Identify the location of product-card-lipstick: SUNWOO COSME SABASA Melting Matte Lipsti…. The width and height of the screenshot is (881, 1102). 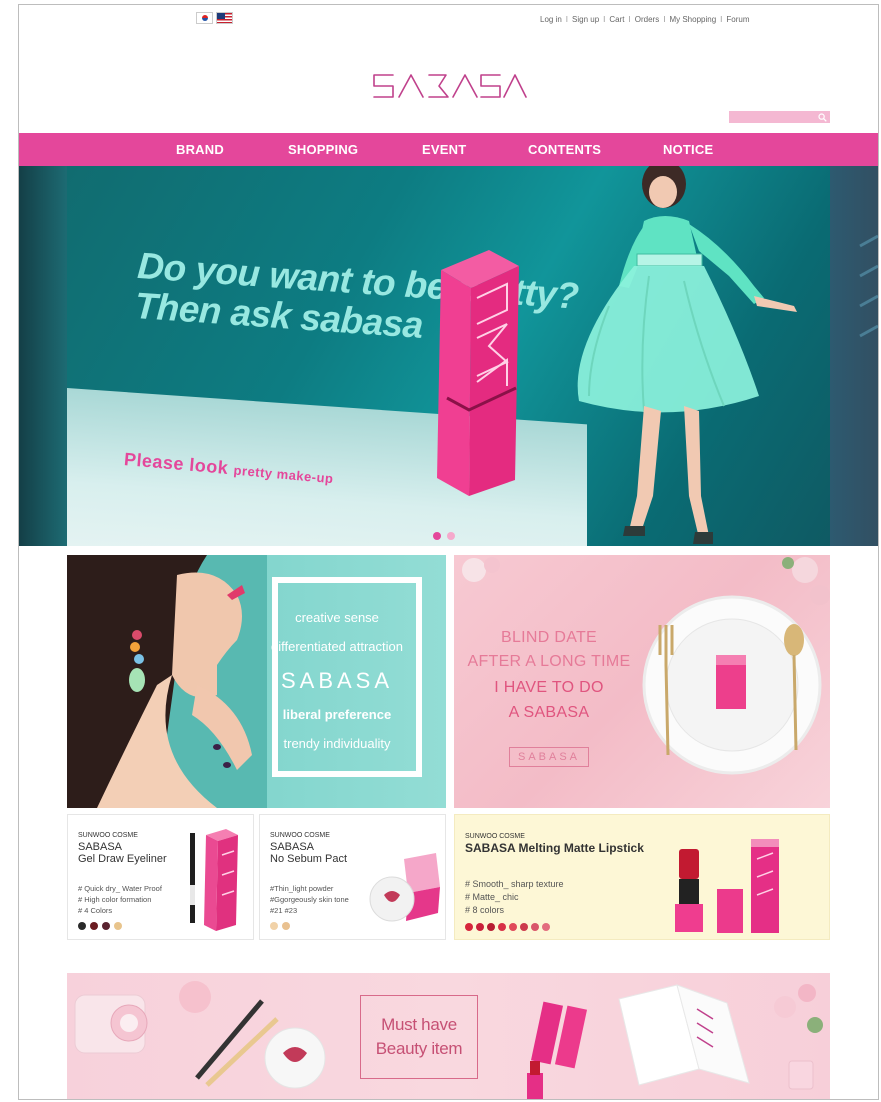
(642, 877).